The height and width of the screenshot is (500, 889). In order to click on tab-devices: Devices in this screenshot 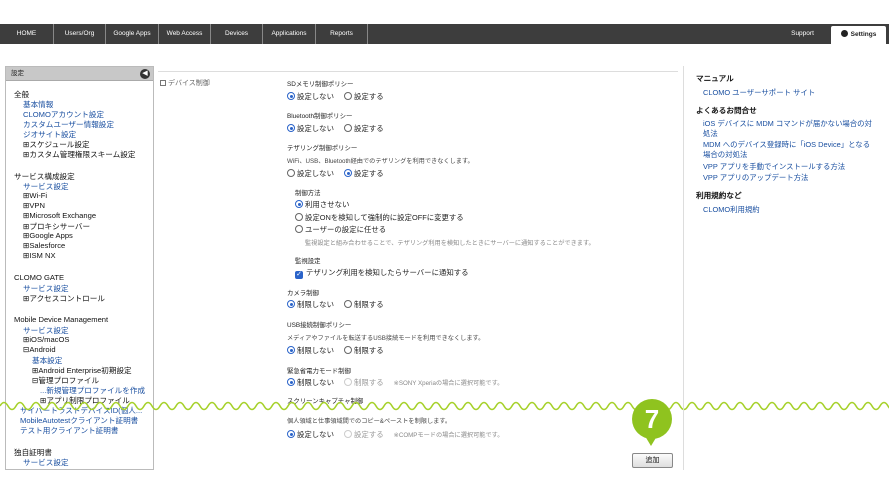, I will do `click(237, 34)`.